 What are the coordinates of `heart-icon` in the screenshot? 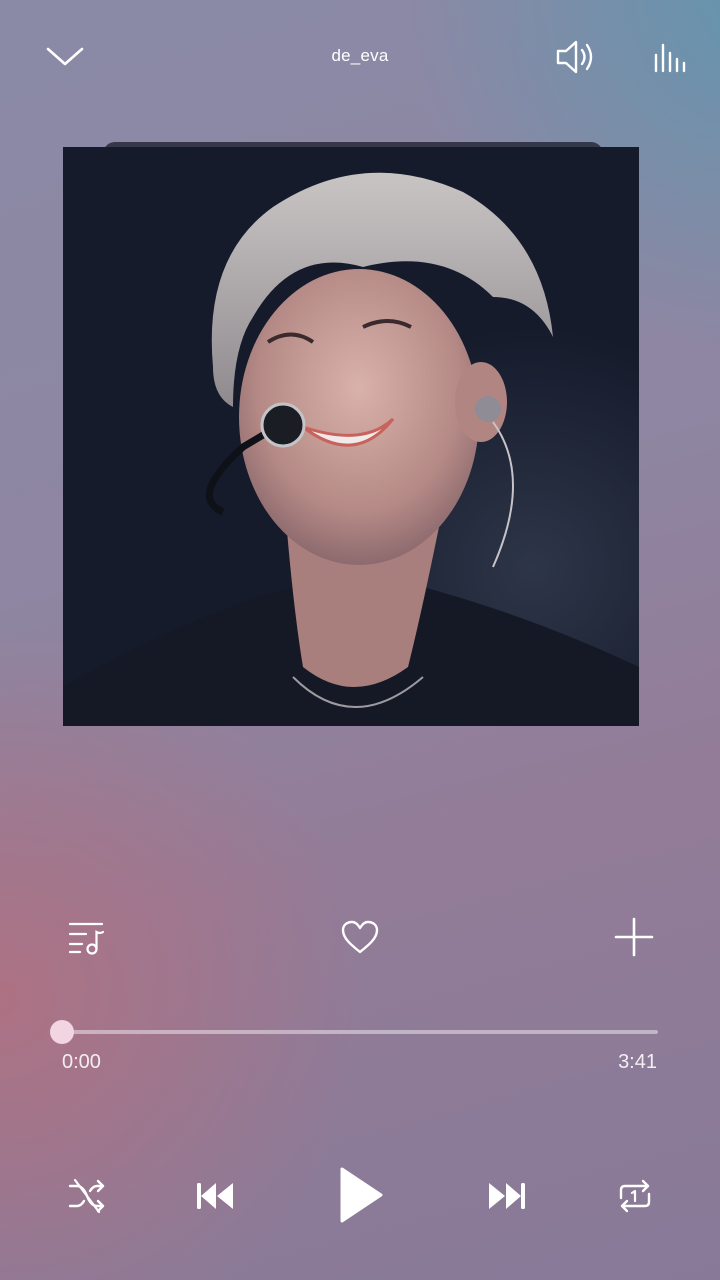 It's located at (360, 937).